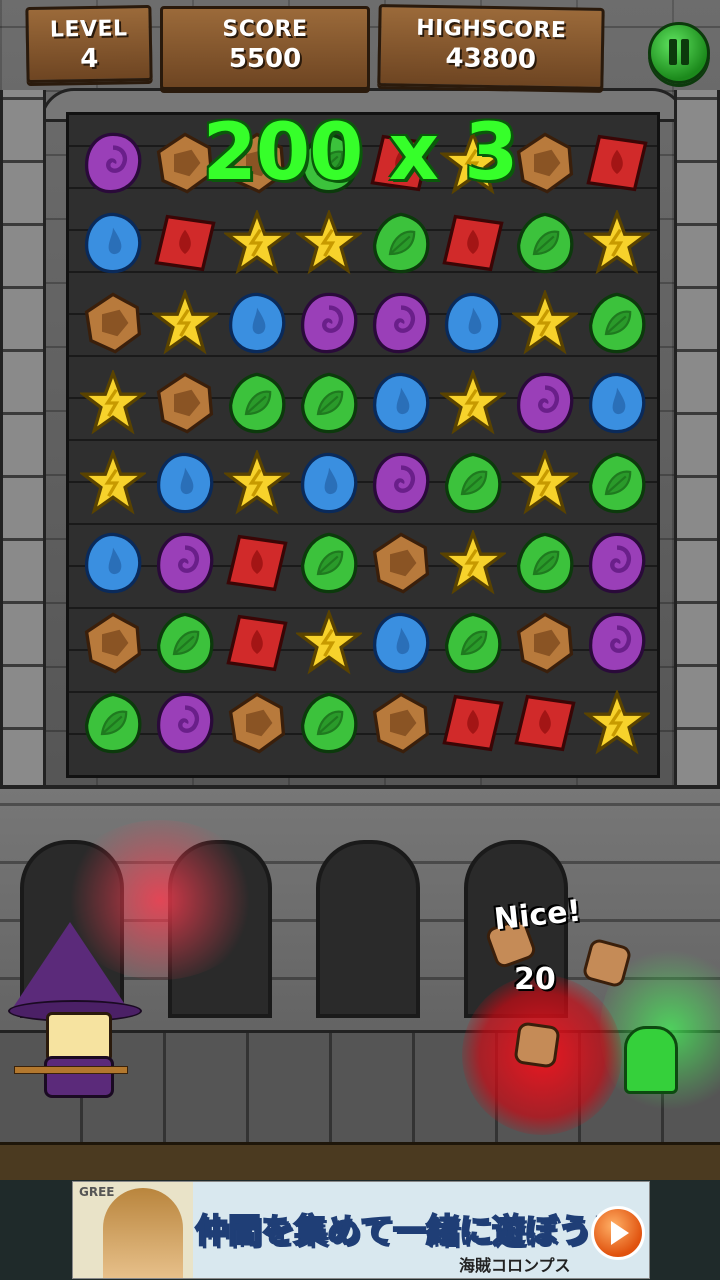 The width and height of the screenshot is (720, 1280). What do you see at coordinates (515, 1265) in the screenshot?
I see `ad-game-title: 海賊コロンプス` at bounding box center [515, 1265].